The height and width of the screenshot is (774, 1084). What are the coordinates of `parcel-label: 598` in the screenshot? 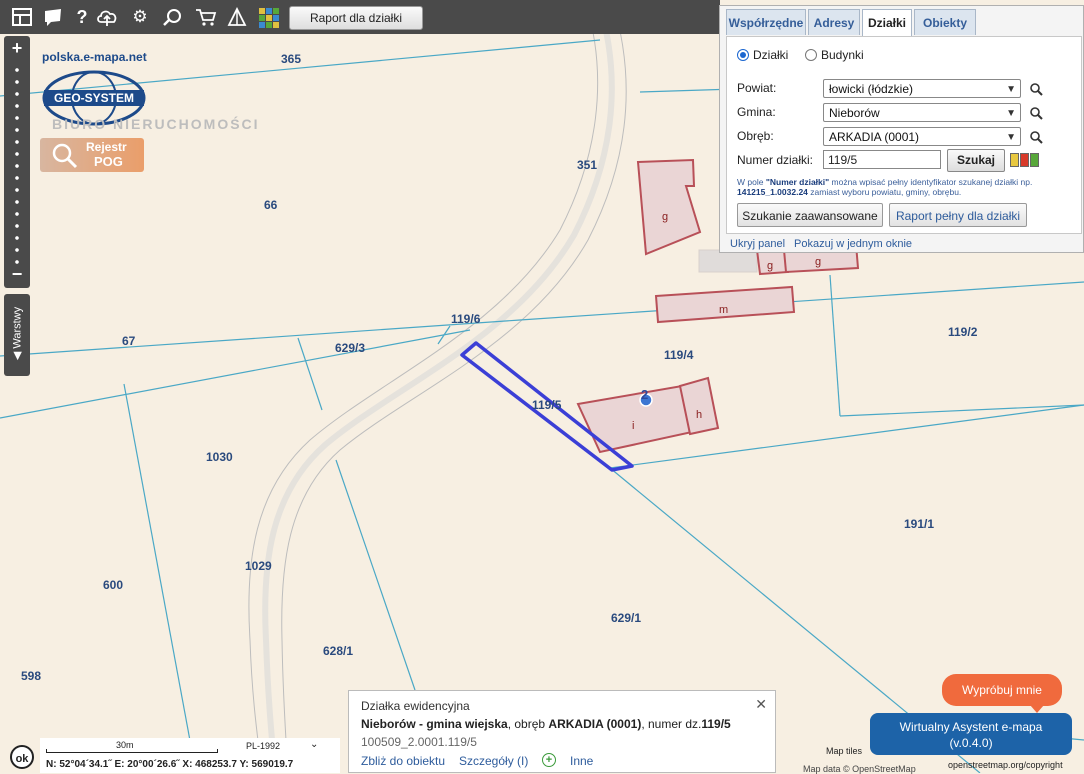 It's located at (31, 676).